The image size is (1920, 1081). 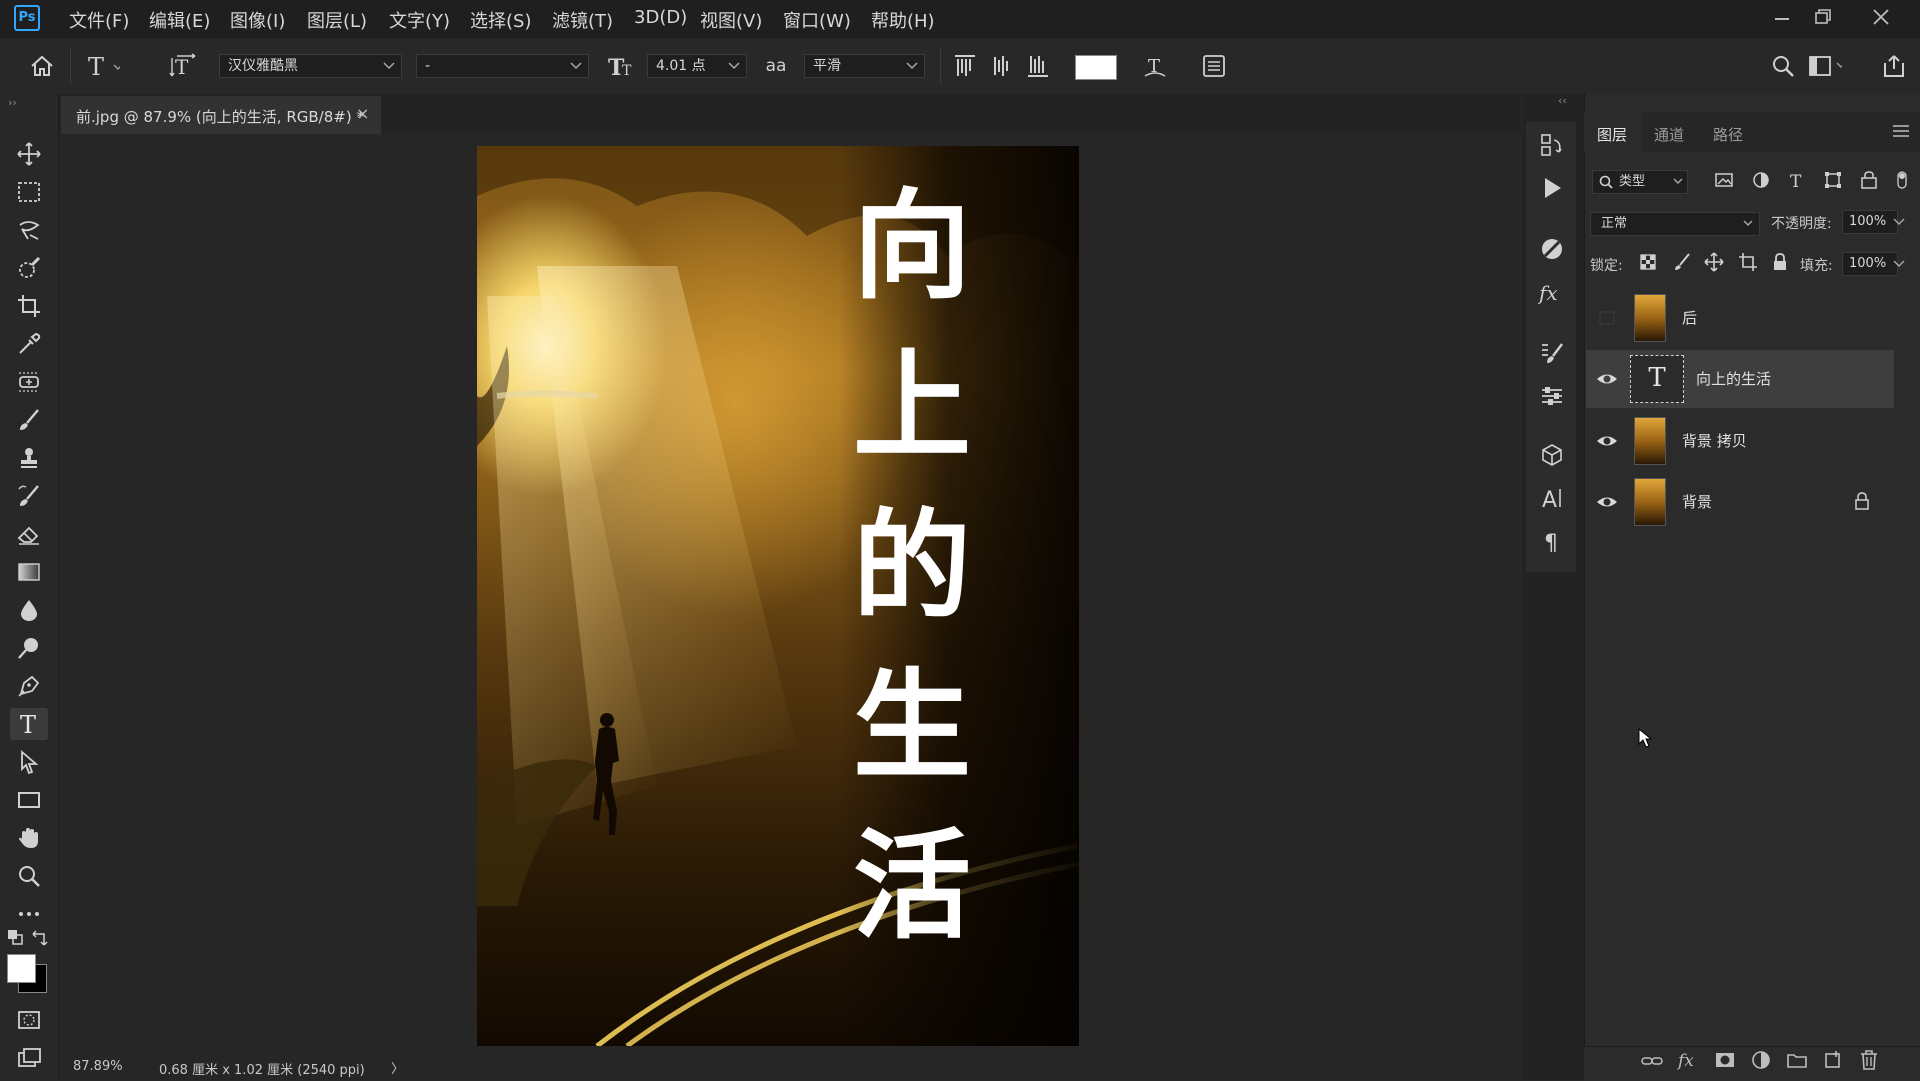 What do you see at coordinates (1552, 455) in the screenshot?
I see `3d-panel-icon` at bounding box center [1552, 455].